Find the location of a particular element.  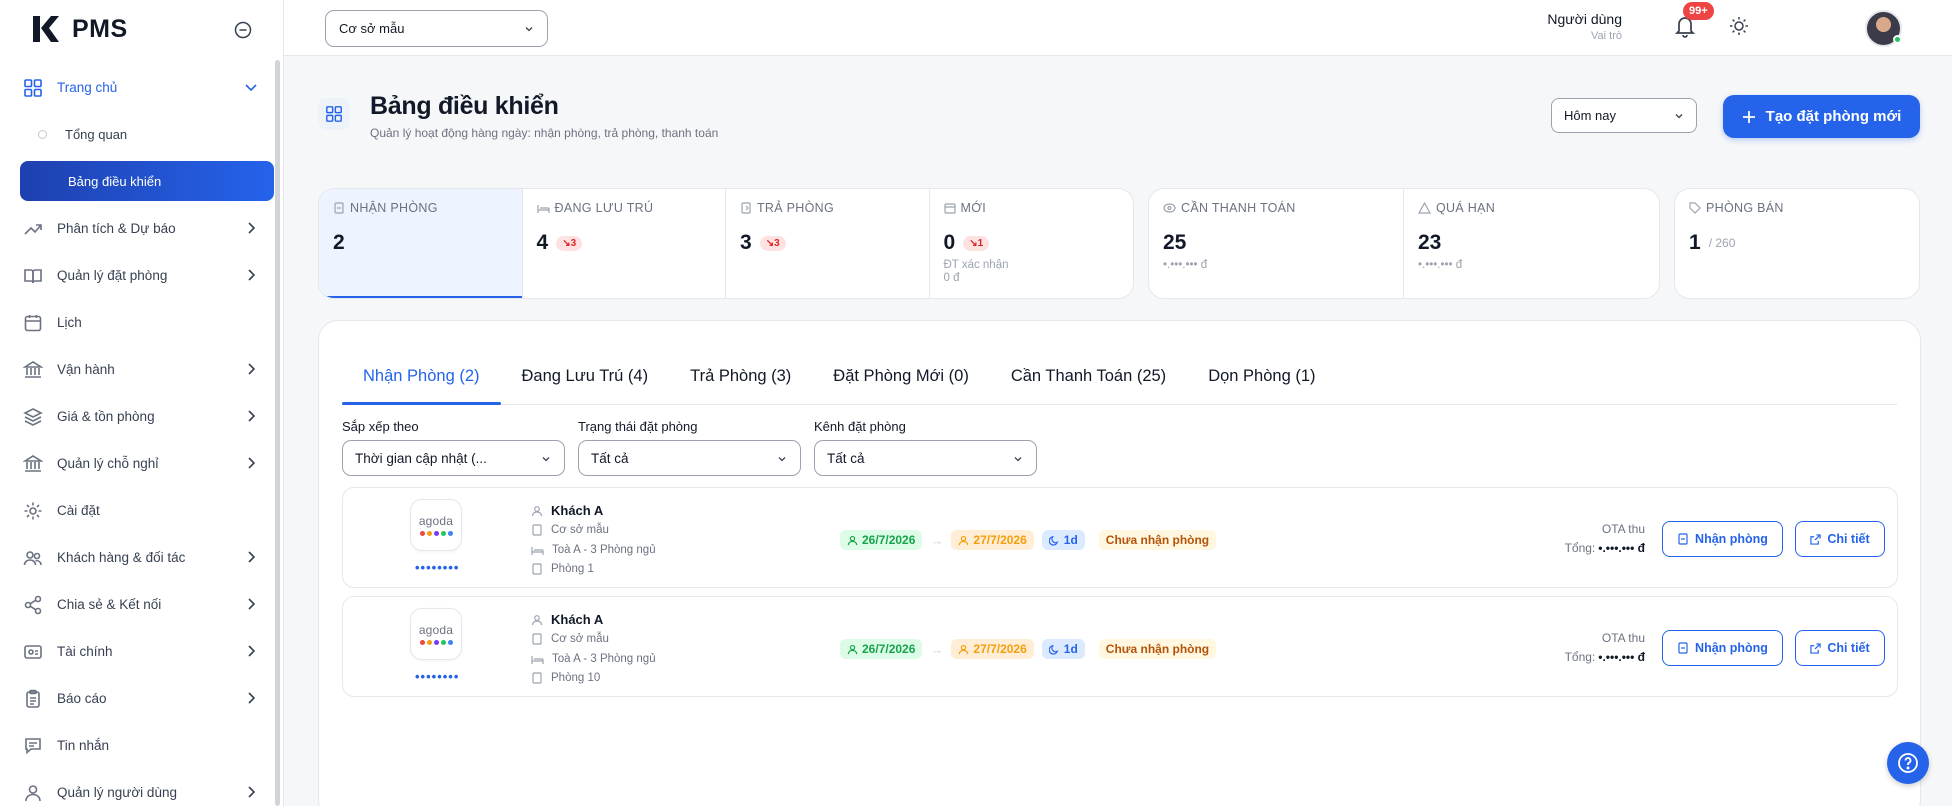

property-select: Cơ sở mẫu is located at coordinates (436, 28).